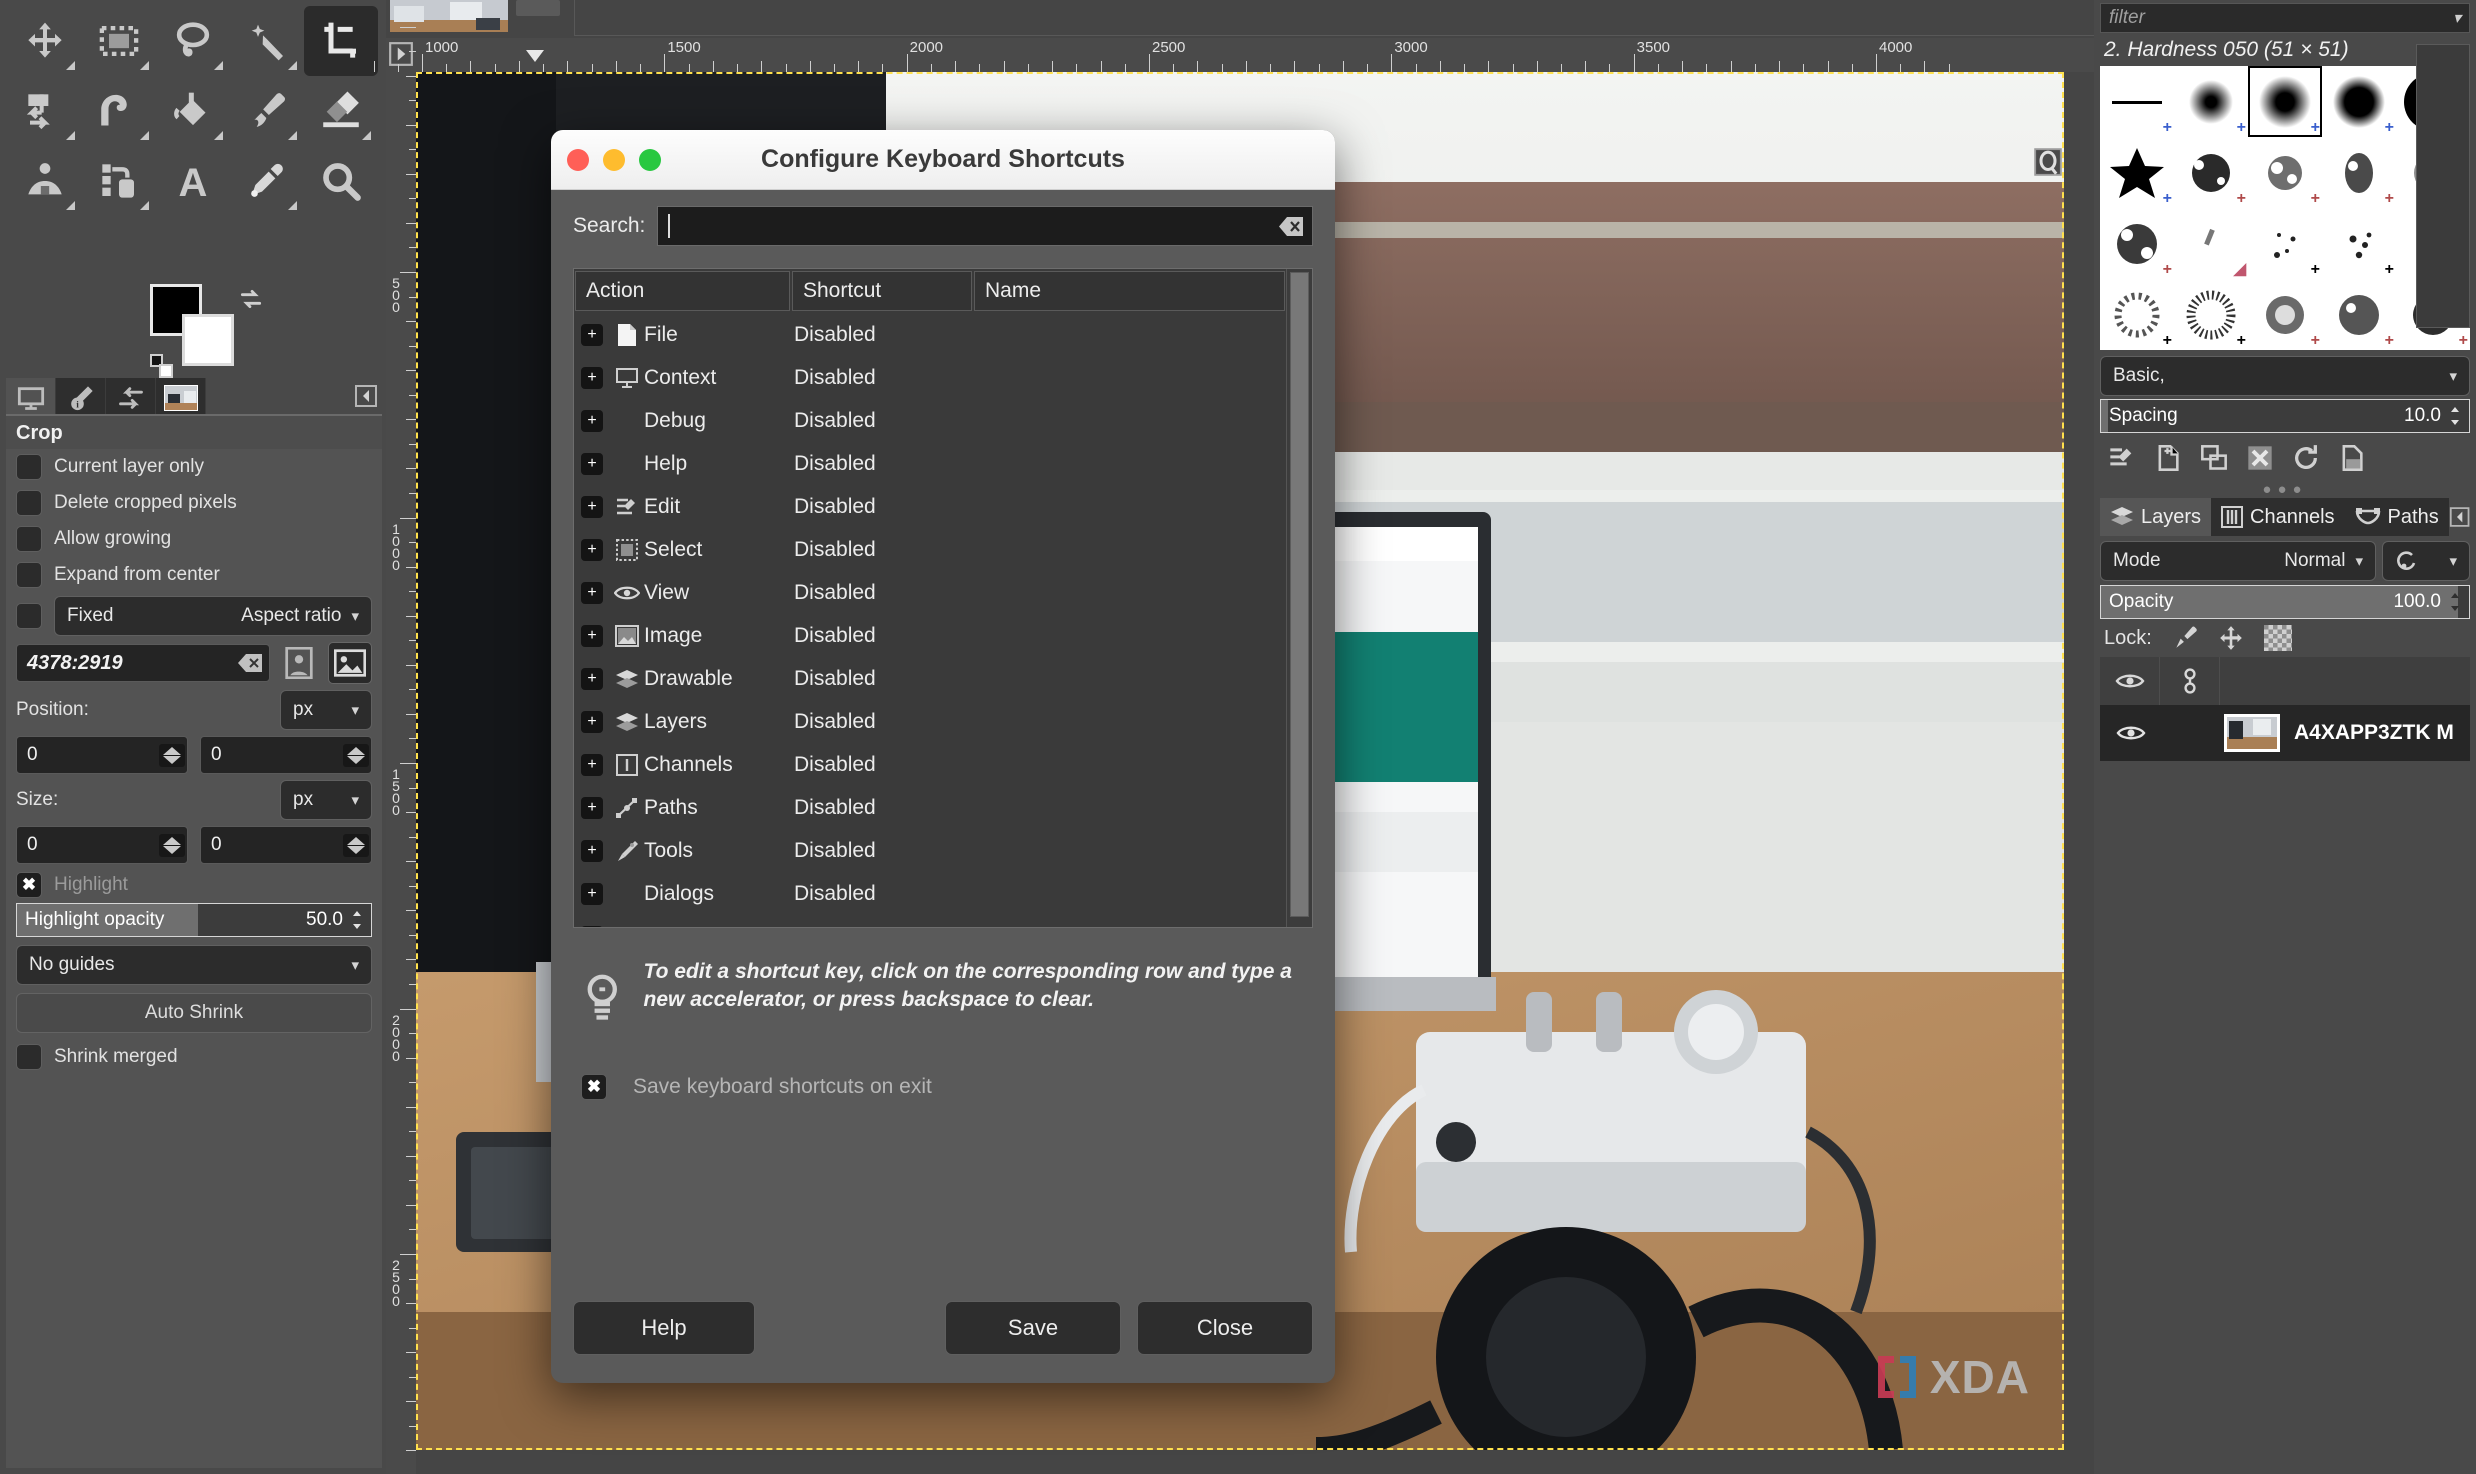  I want to click on shortcut-row: + Edit Disabled, so click(930, 506).